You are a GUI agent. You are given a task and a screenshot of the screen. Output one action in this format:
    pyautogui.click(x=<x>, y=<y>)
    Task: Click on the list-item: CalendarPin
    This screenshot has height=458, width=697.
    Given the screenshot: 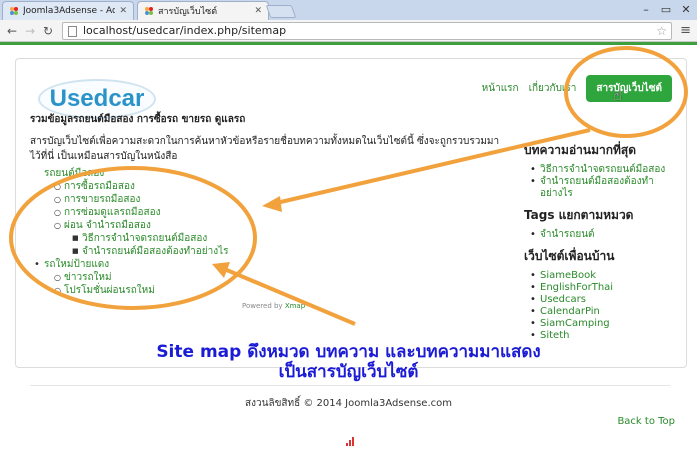 What is the action you would take?
    pyautogui.click(x=602, y=312)
    